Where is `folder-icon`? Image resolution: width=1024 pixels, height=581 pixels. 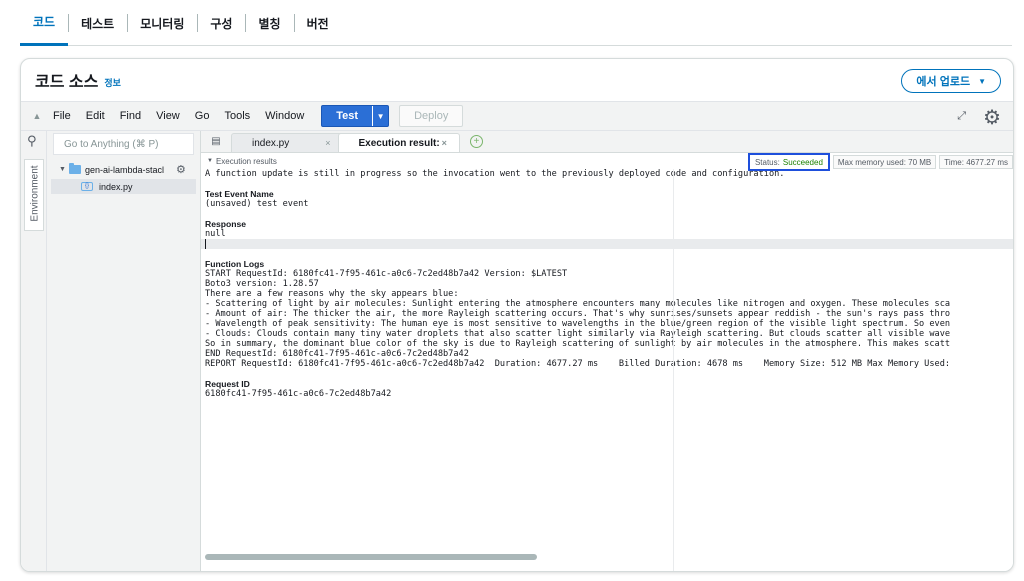
folder-icon is located at coordinates (74, 168).